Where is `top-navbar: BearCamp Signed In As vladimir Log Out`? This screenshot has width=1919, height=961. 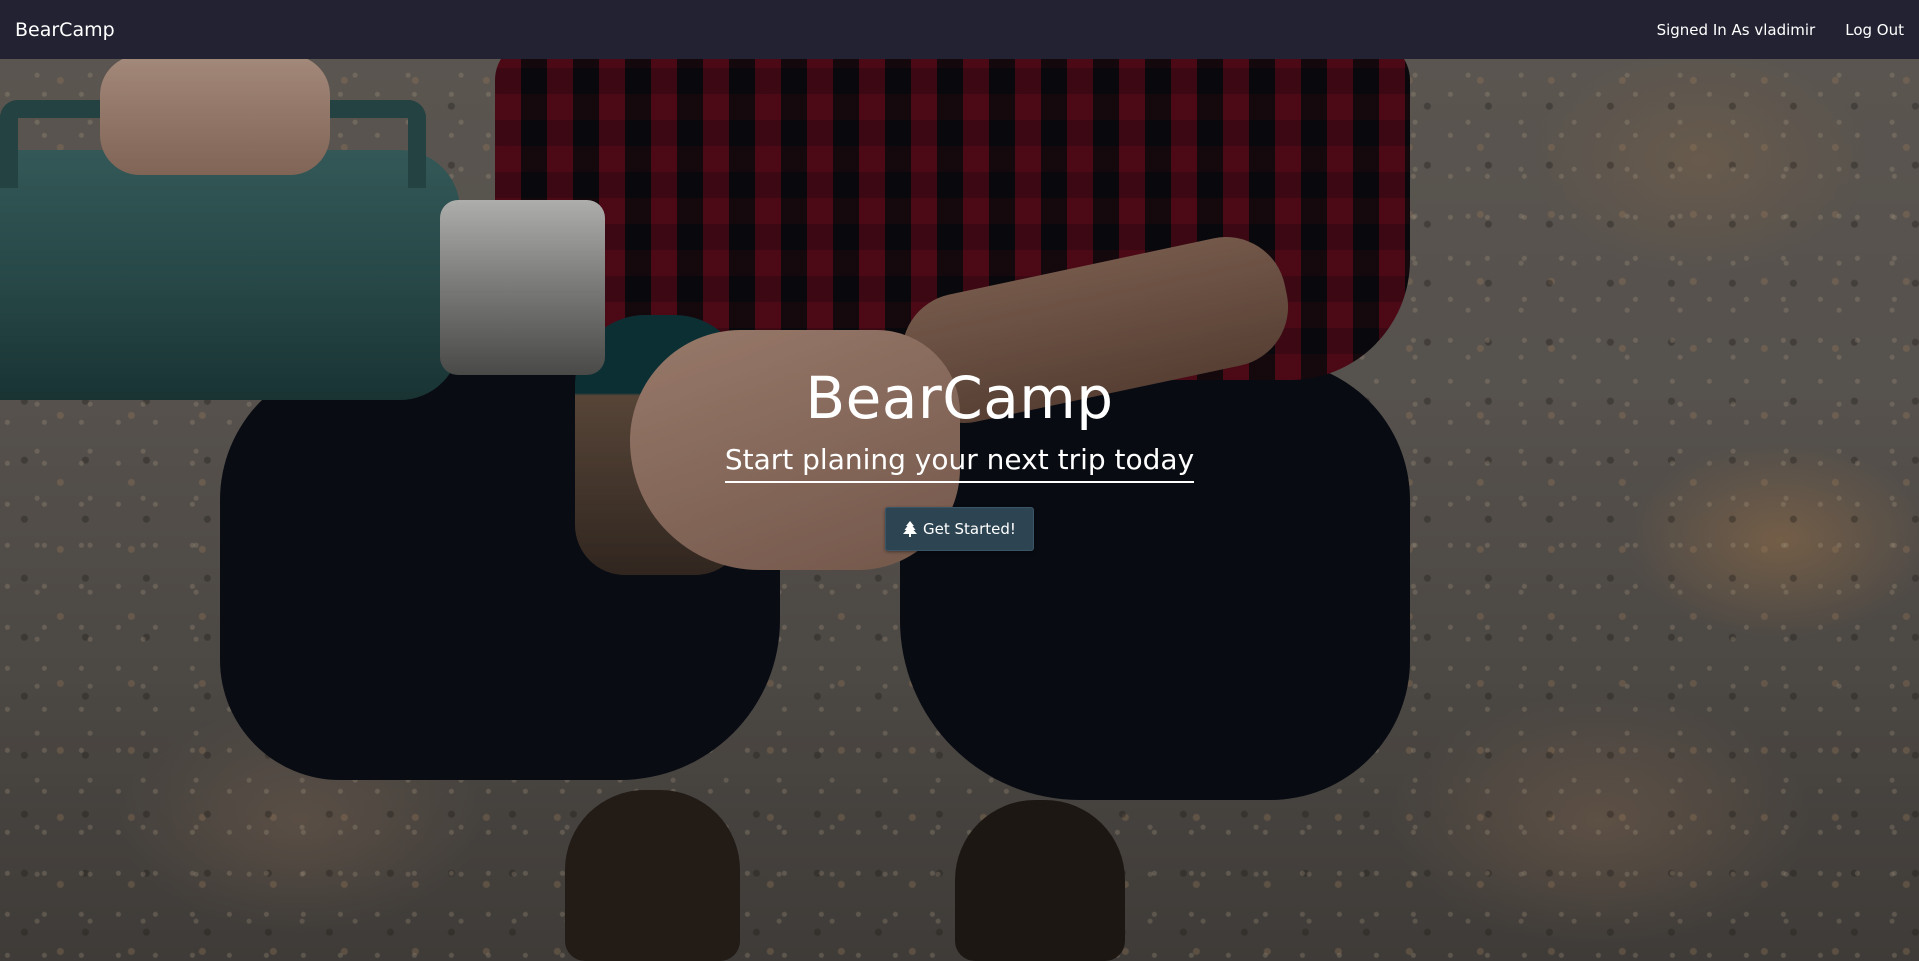
top-navbar: BearCamp Signed In As vladimir Log Out is located at coordinates (959, 29).